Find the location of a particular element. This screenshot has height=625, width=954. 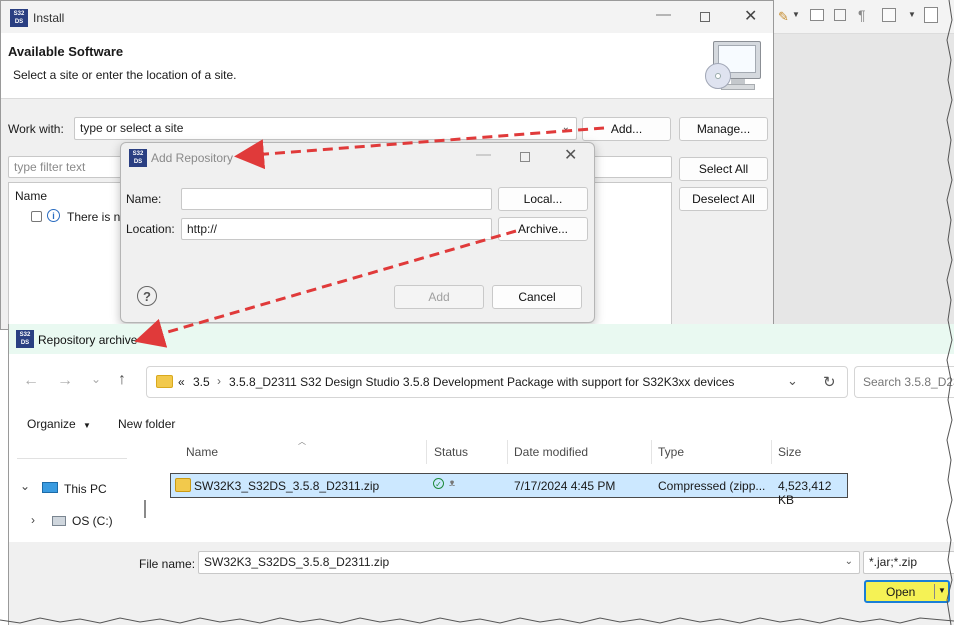

torn-edge is located at coordinates (949, 312).